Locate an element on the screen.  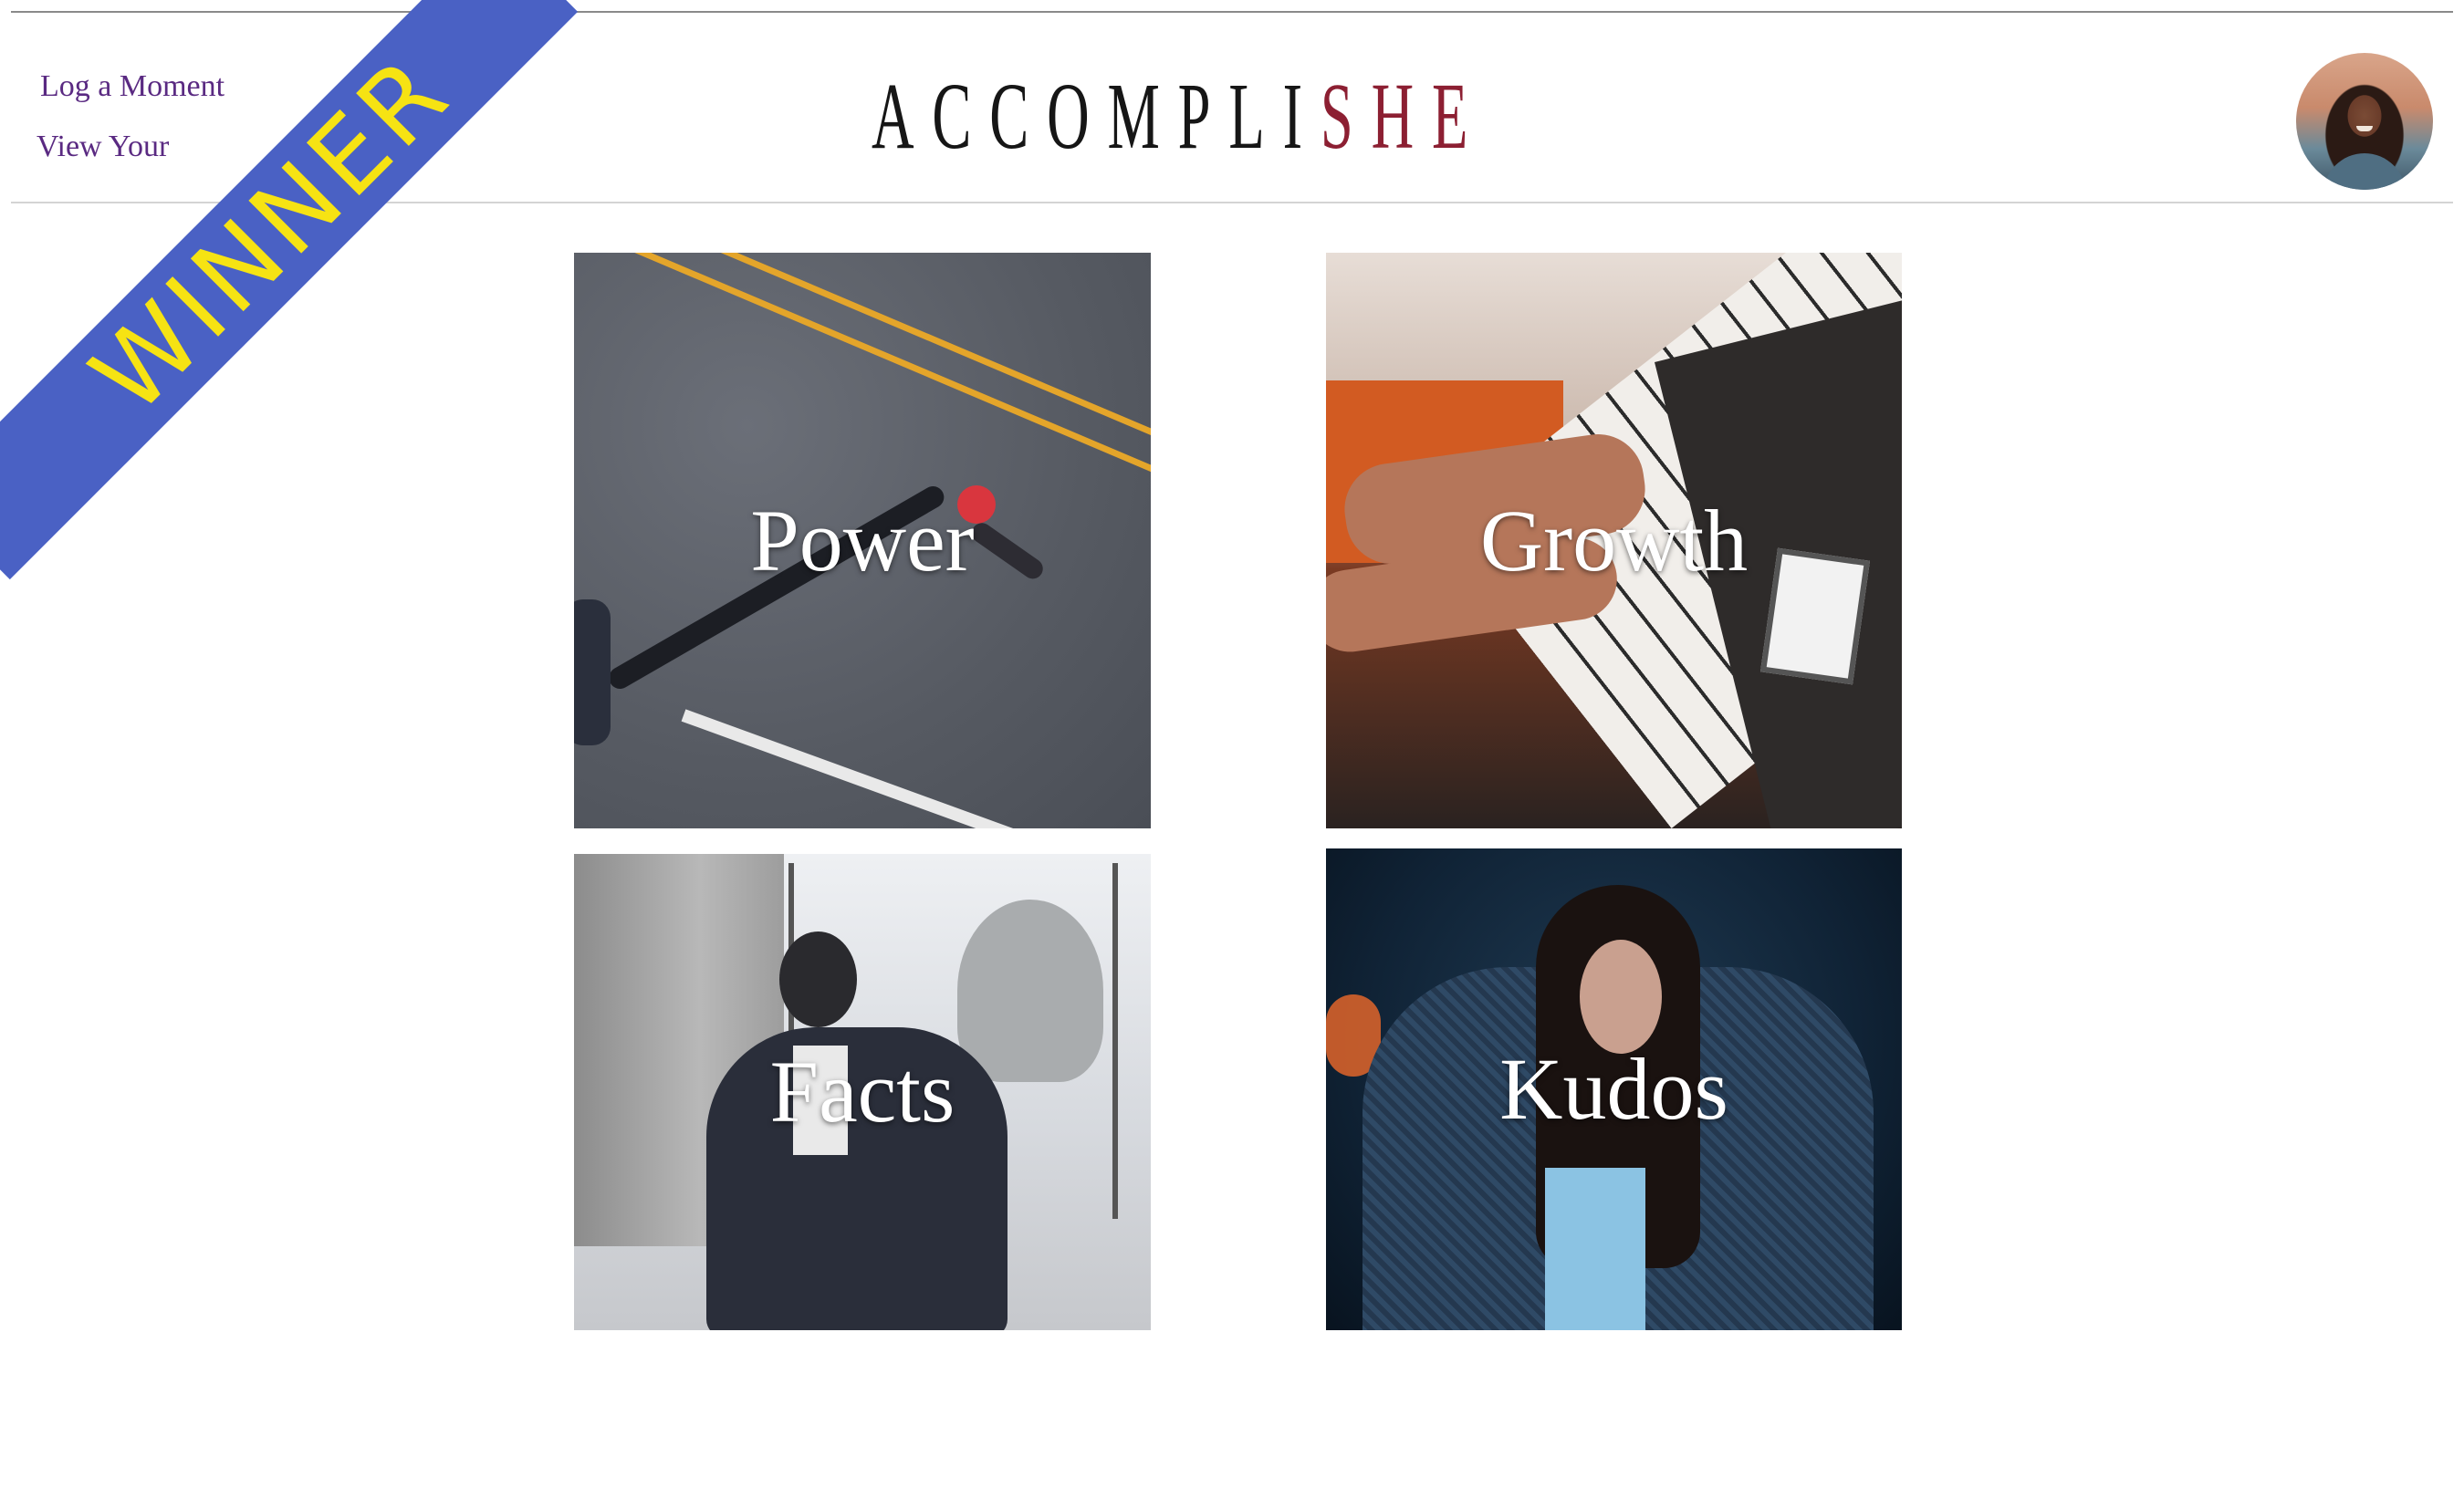
tile-power: Power is located at coordinates (862, 540).